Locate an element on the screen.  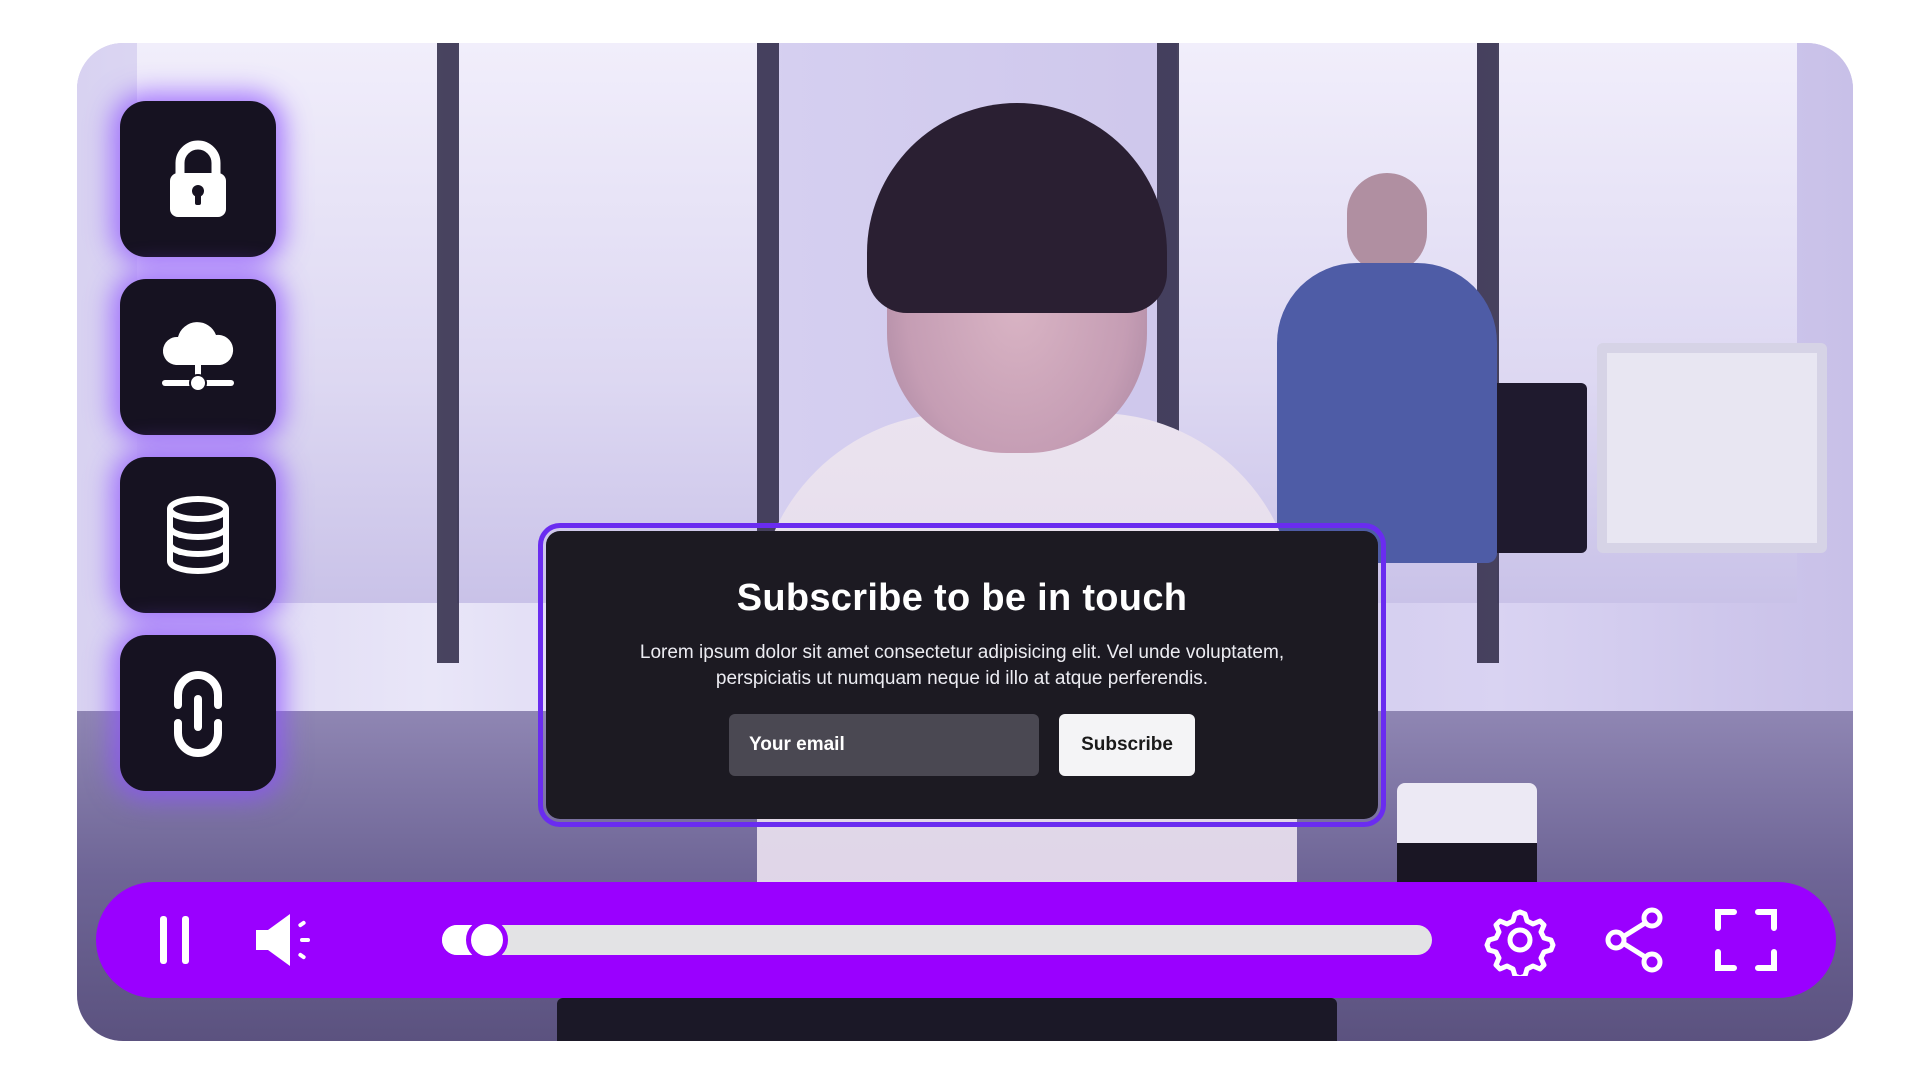
window-frame is located at coordinates (448, 353).